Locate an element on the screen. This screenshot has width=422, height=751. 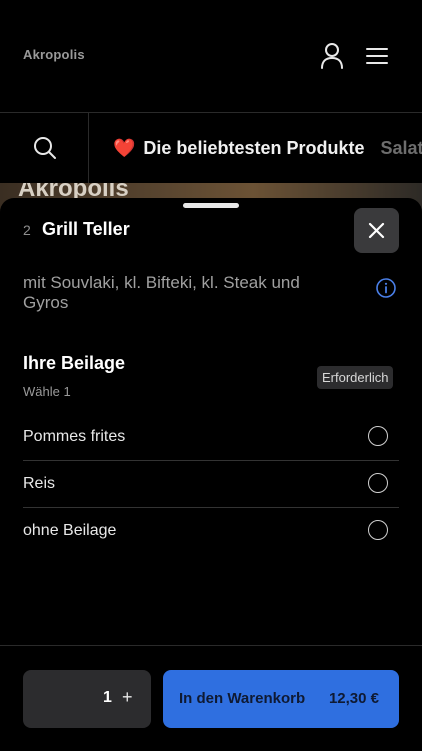
quantity-stepper: 1 + is located at coordinates (87, 699).